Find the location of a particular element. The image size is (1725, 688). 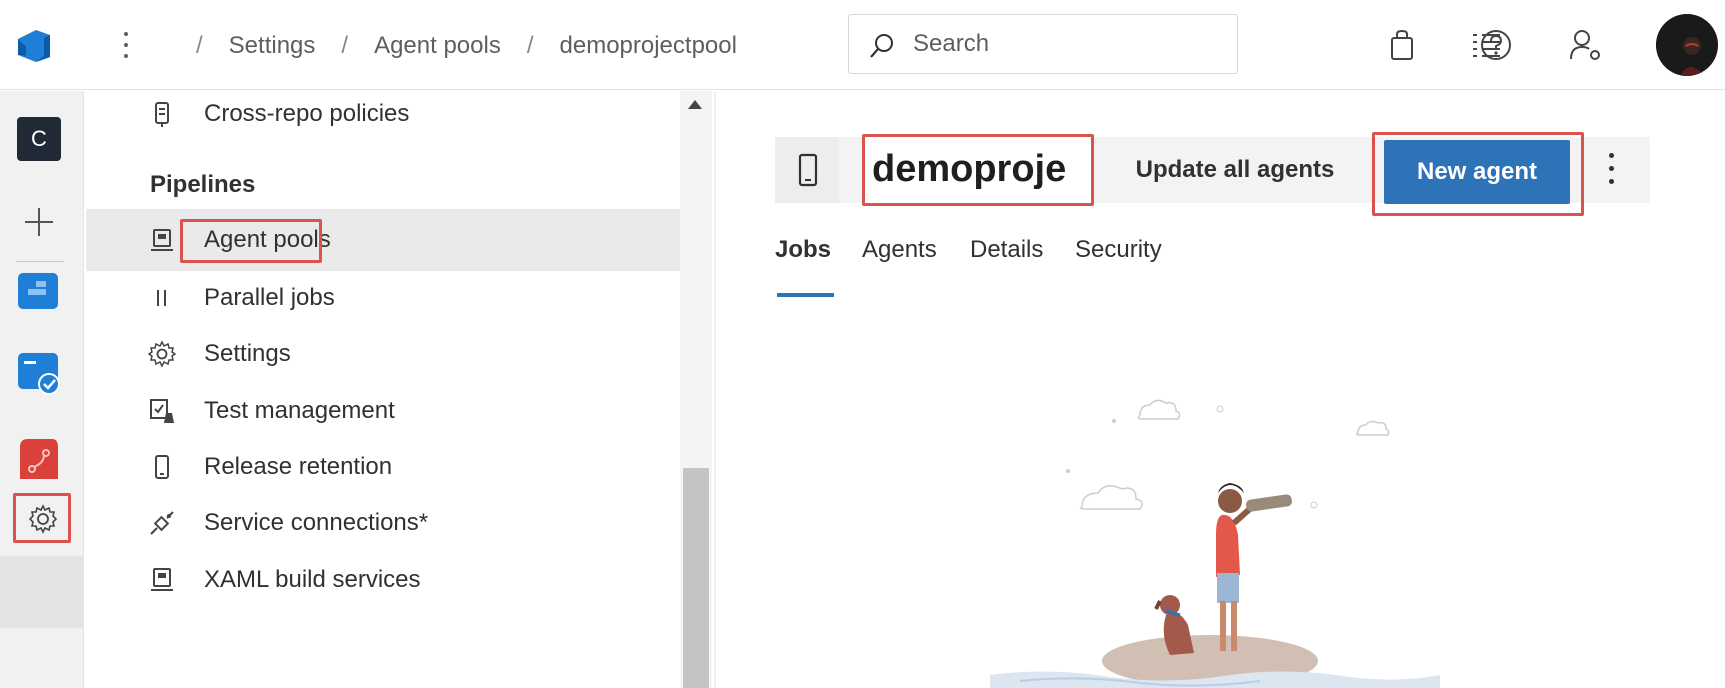

sidebar-item-label: Test management is located at coordinates (299, 410).